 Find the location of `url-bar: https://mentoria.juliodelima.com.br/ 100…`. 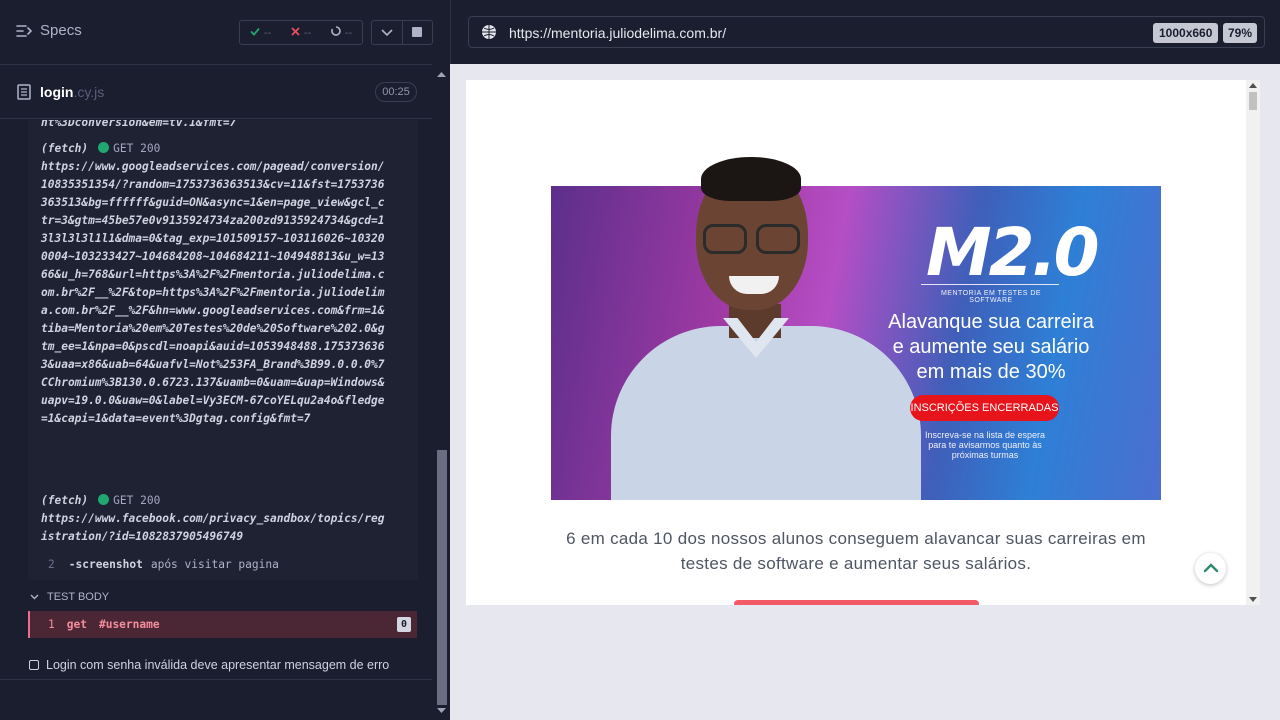

url-bar: https://mentoria.juliodelima.com.br/ 100… is located at coordinates (866, 32).